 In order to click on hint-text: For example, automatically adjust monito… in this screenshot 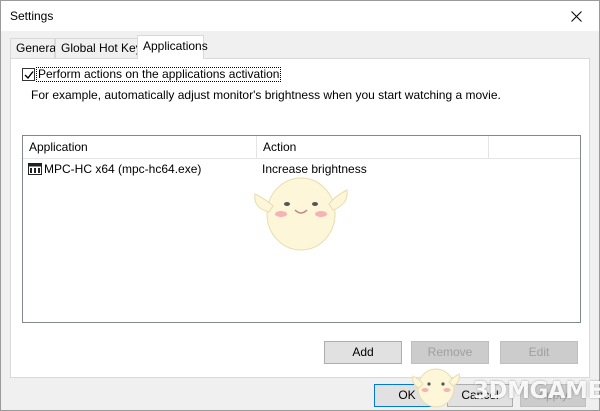, I will do `click(266, 95)`.